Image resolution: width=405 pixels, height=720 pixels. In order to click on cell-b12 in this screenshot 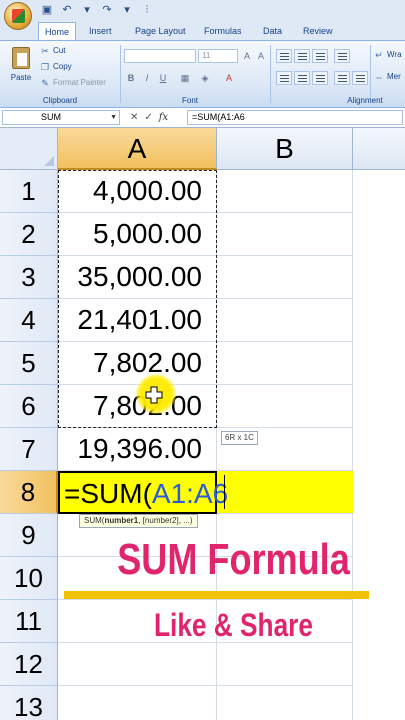, I will do `click(285, 664)`.